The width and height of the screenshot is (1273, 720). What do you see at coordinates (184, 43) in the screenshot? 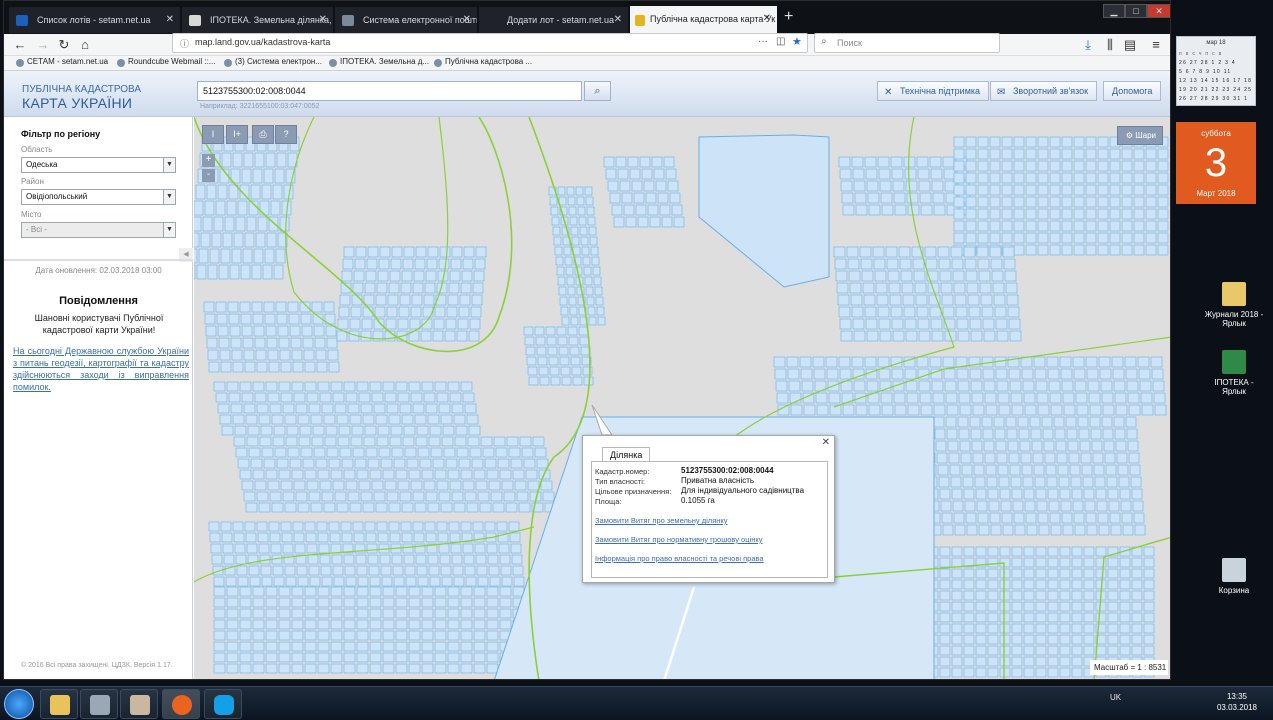
I see `info-icon: ⓘ` at bounding box center [184, 43].